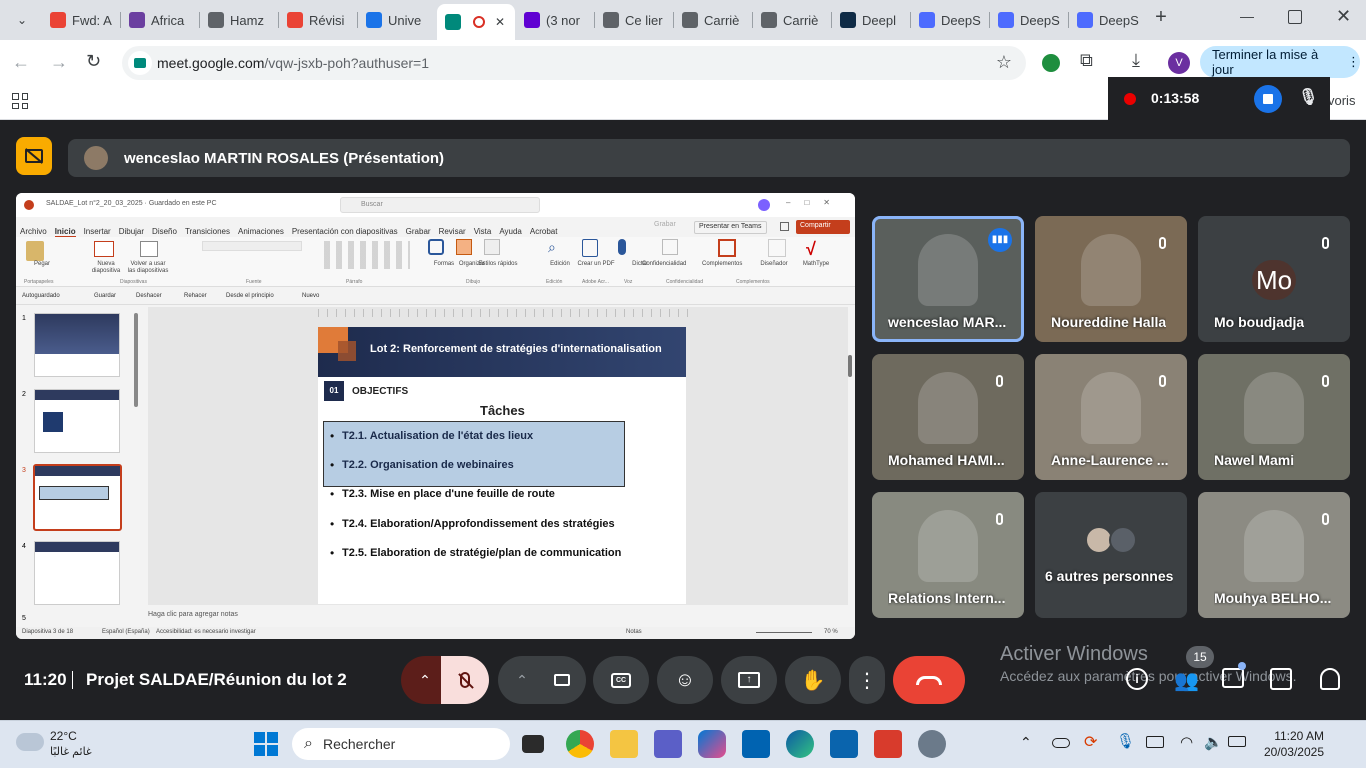 The image size is (1366, 768). What do you see at coordinates (850, 366) in the screenshot?
I see `canvas-scrollbar` at bounding box center [850, 366].